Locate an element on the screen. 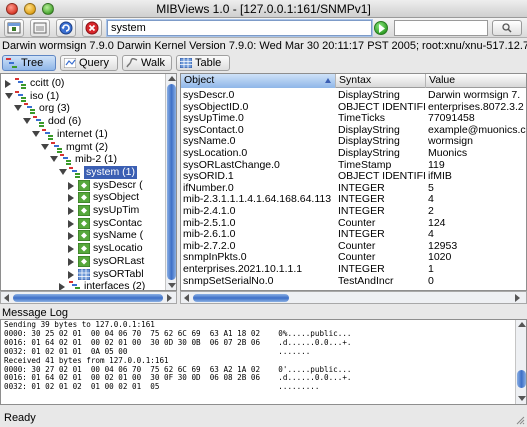  go-button is located at coordinates (381, 28).